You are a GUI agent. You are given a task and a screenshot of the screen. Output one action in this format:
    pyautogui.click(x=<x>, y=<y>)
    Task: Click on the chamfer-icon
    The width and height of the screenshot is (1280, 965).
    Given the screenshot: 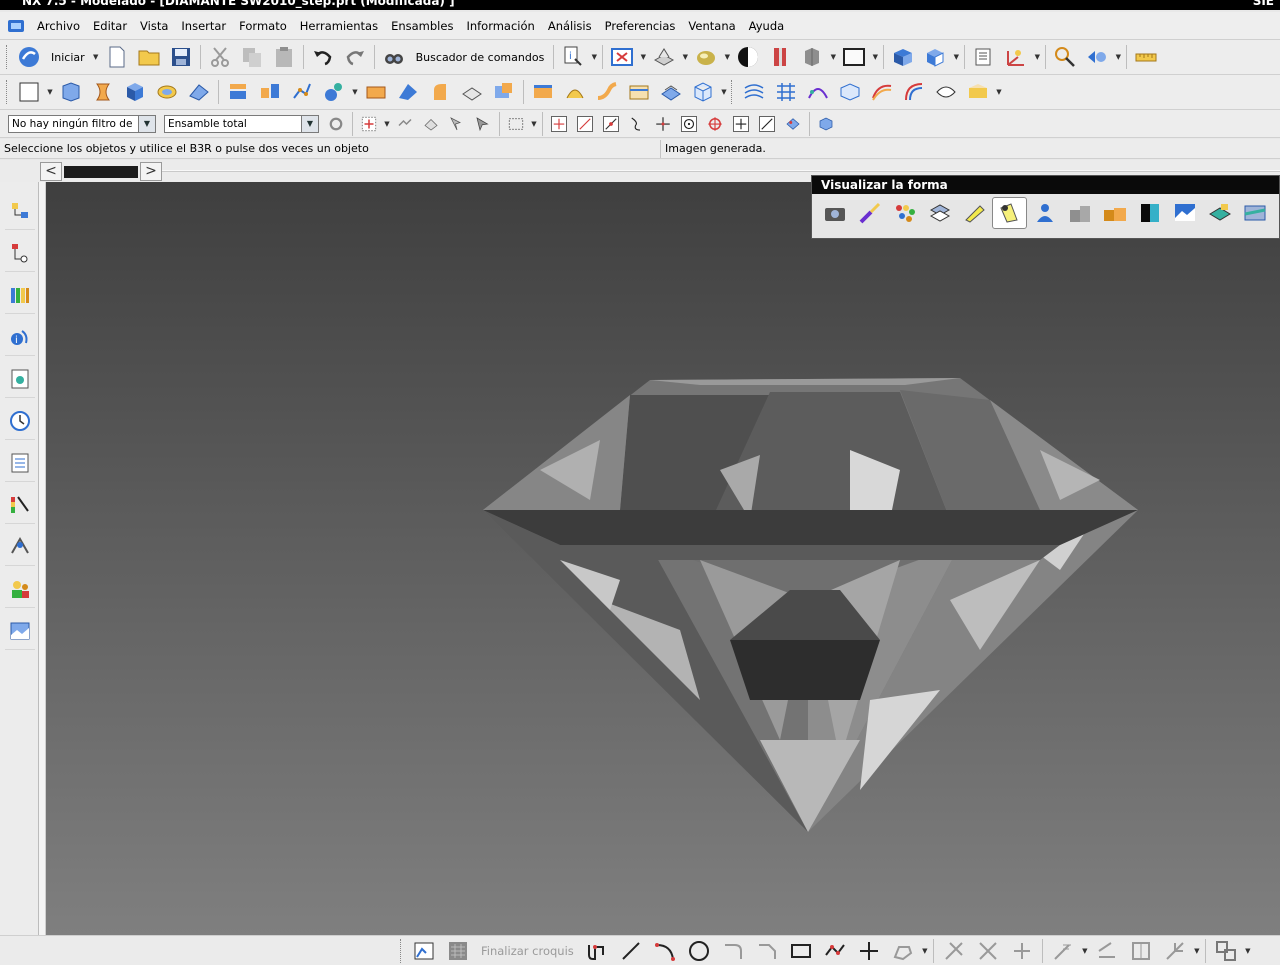 What is the action you would take?
    pyautogui.click(x=376, y=92)
    